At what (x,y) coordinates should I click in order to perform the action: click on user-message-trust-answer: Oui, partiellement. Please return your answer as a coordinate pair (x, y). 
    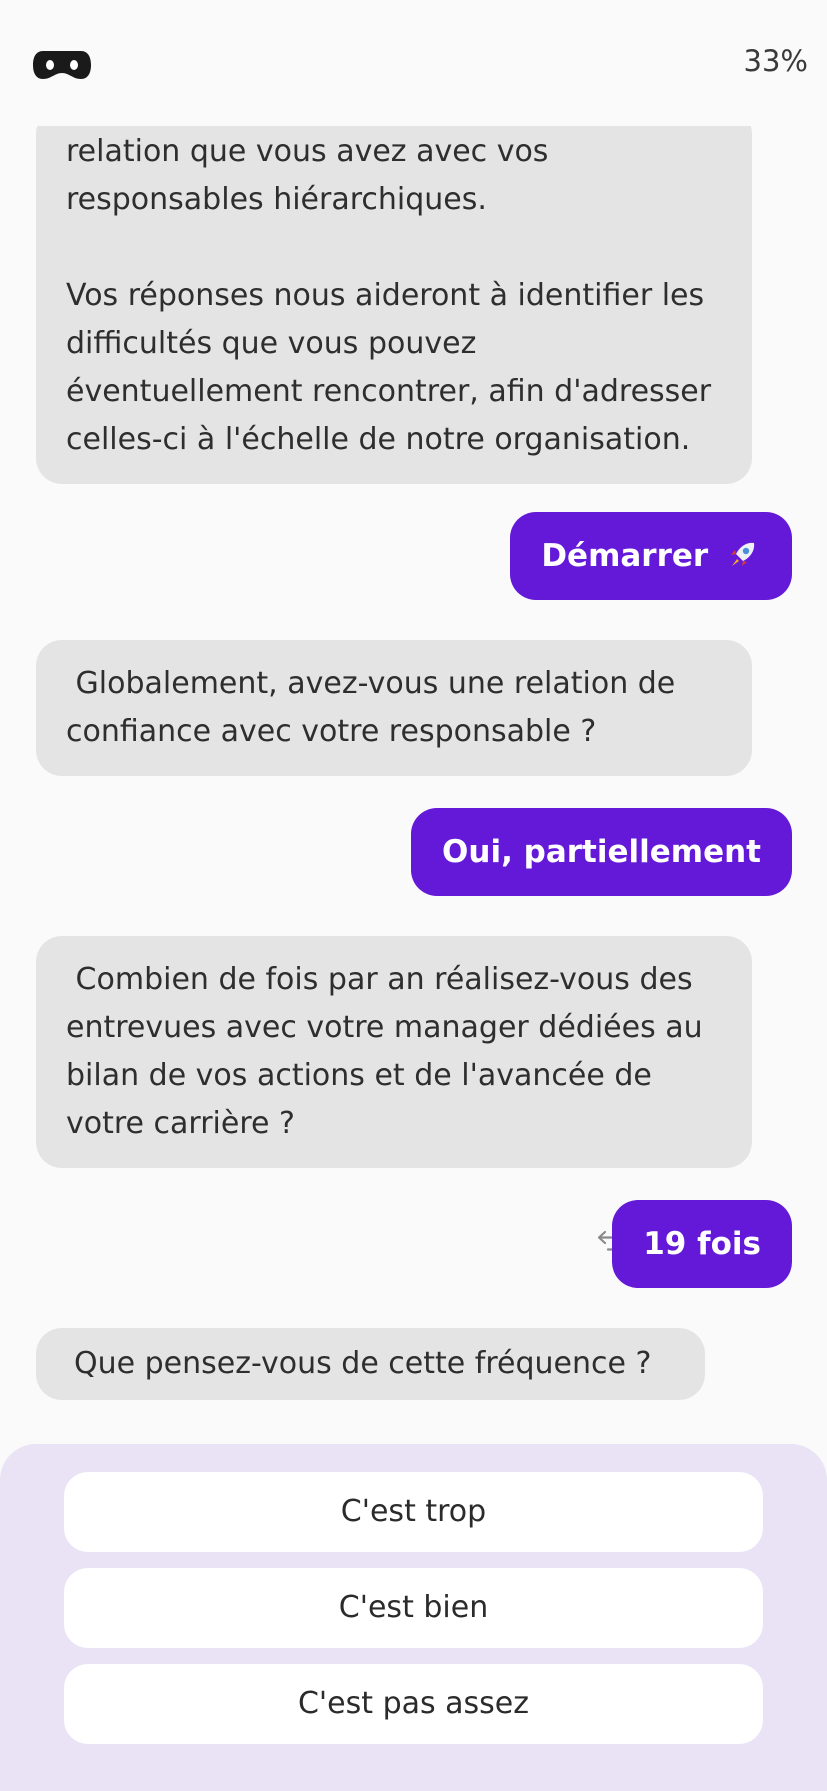
    Looking at the image, I should click on (601, 852).